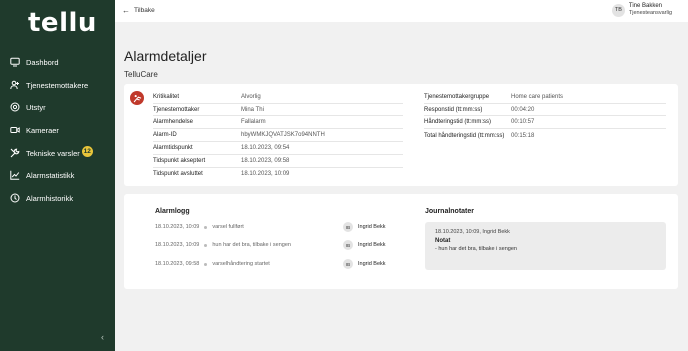  I want to click on journal-note-header: 18.10.2023, 10:09, Ingrid Bekk, so click(472, 232).